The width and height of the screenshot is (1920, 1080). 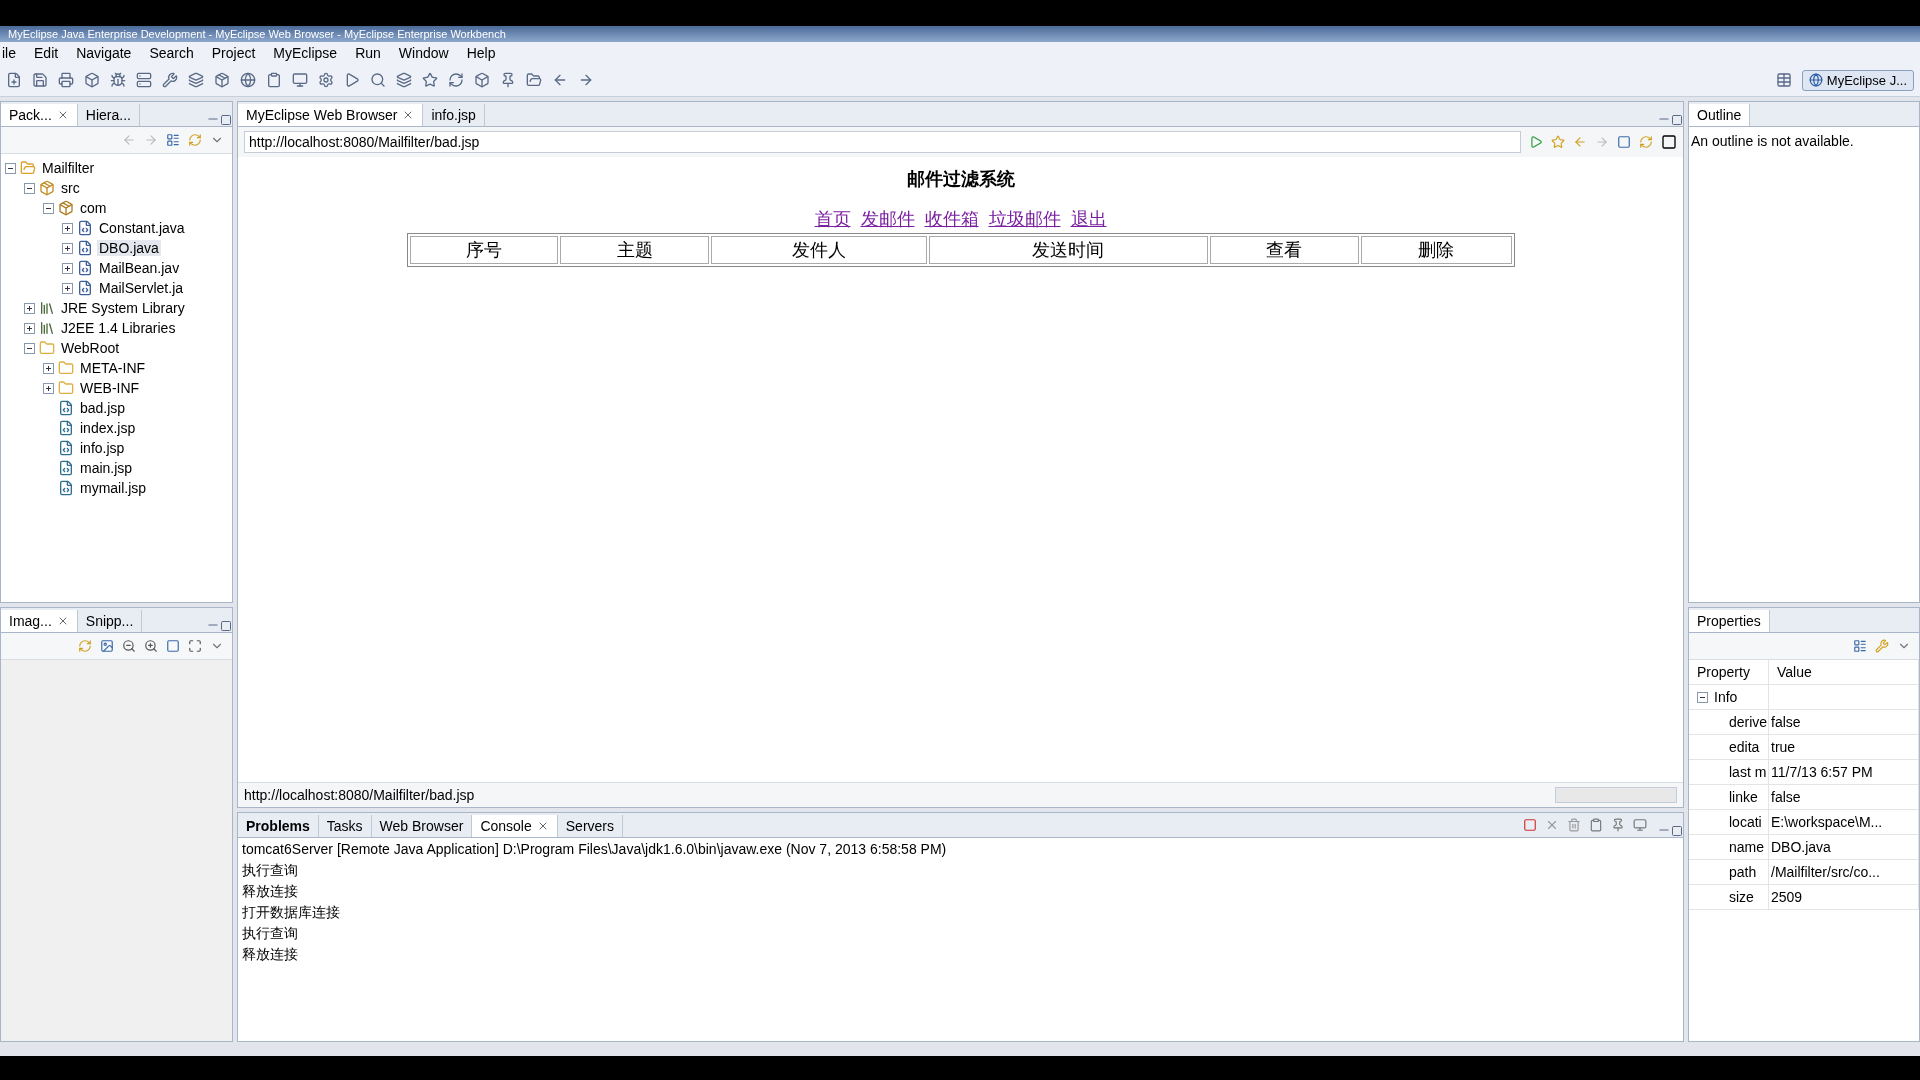 What do you see at coordinates (882, 142) in the screenshot?
I see `url-field: http://localhost:8080/Mailfilter/bad.jsp` at bounding box center [882, 142].